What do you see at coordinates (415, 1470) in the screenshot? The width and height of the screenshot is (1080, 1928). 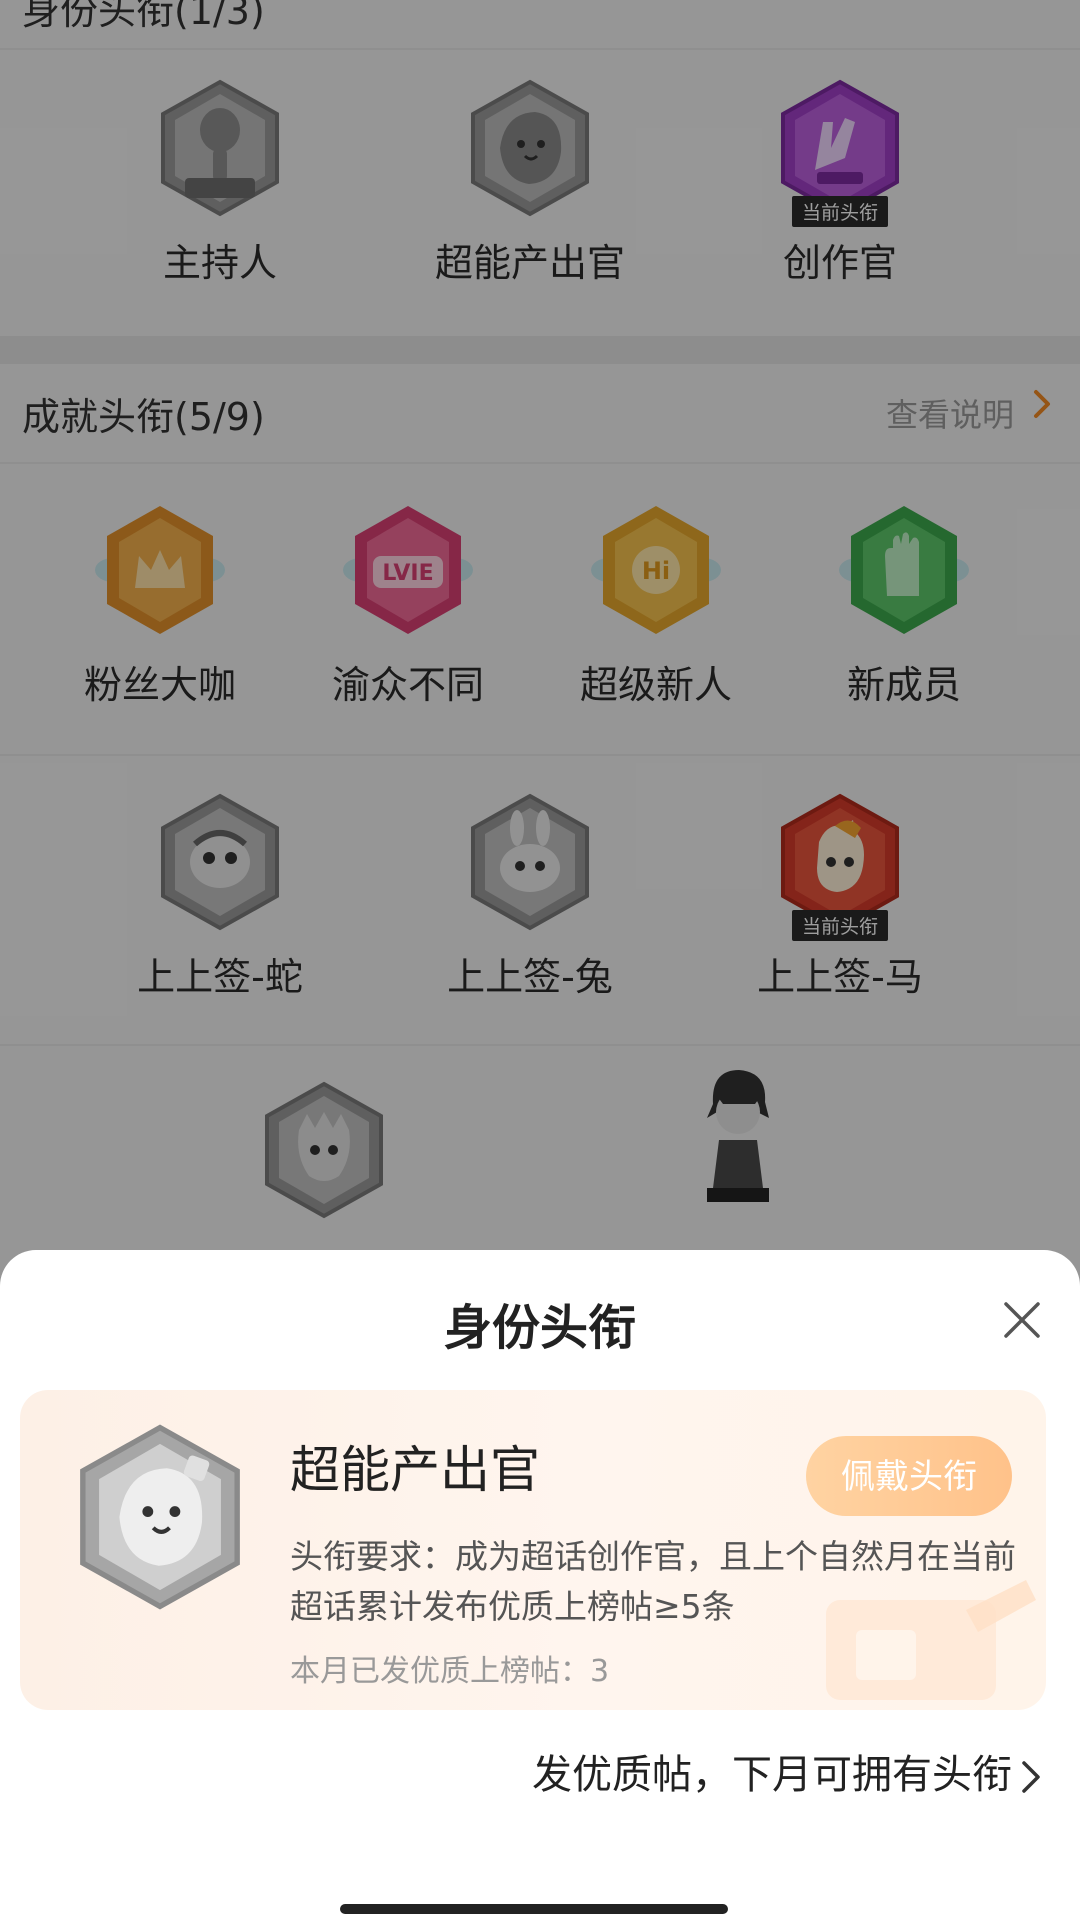 I see `badge-title-name: 超能产出官` at bounding box center [415, 1470].